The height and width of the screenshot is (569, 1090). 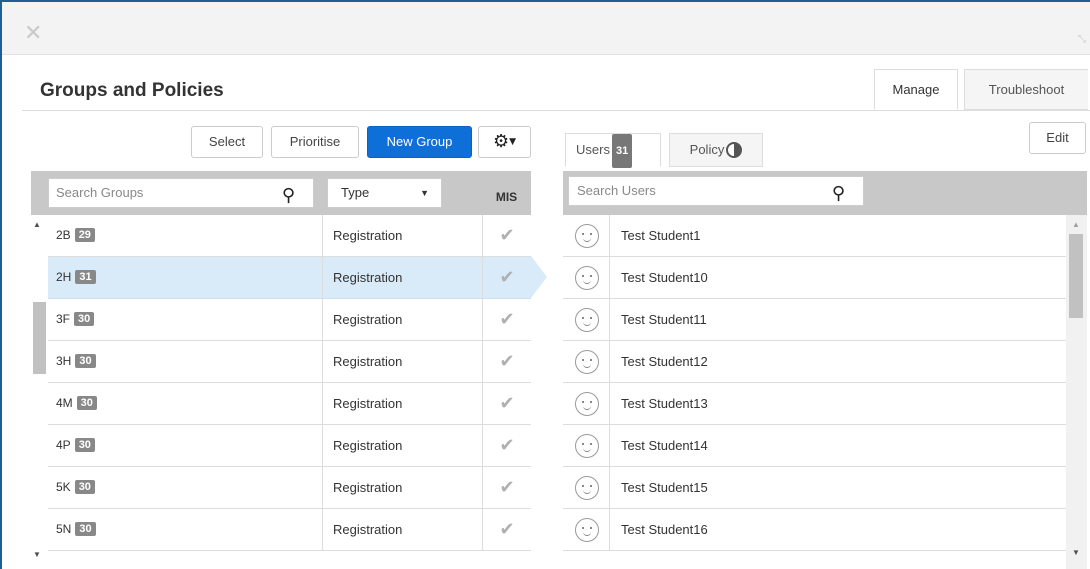 What do you see at coordinates (664, 529) in the screenshot?
I see `user-name: Test Student16` at bounding box center [664, 529].